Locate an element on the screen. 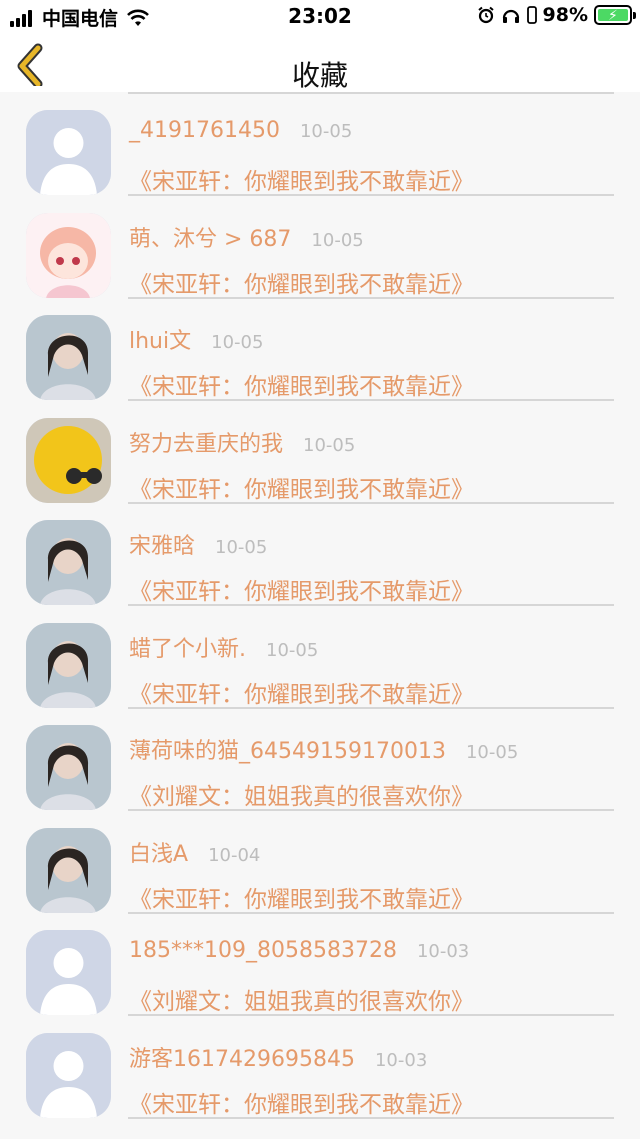 The image size is (640, 1139). user-name: 薄荷味的猫_64549159170013 is located at coordinates (287, 749).